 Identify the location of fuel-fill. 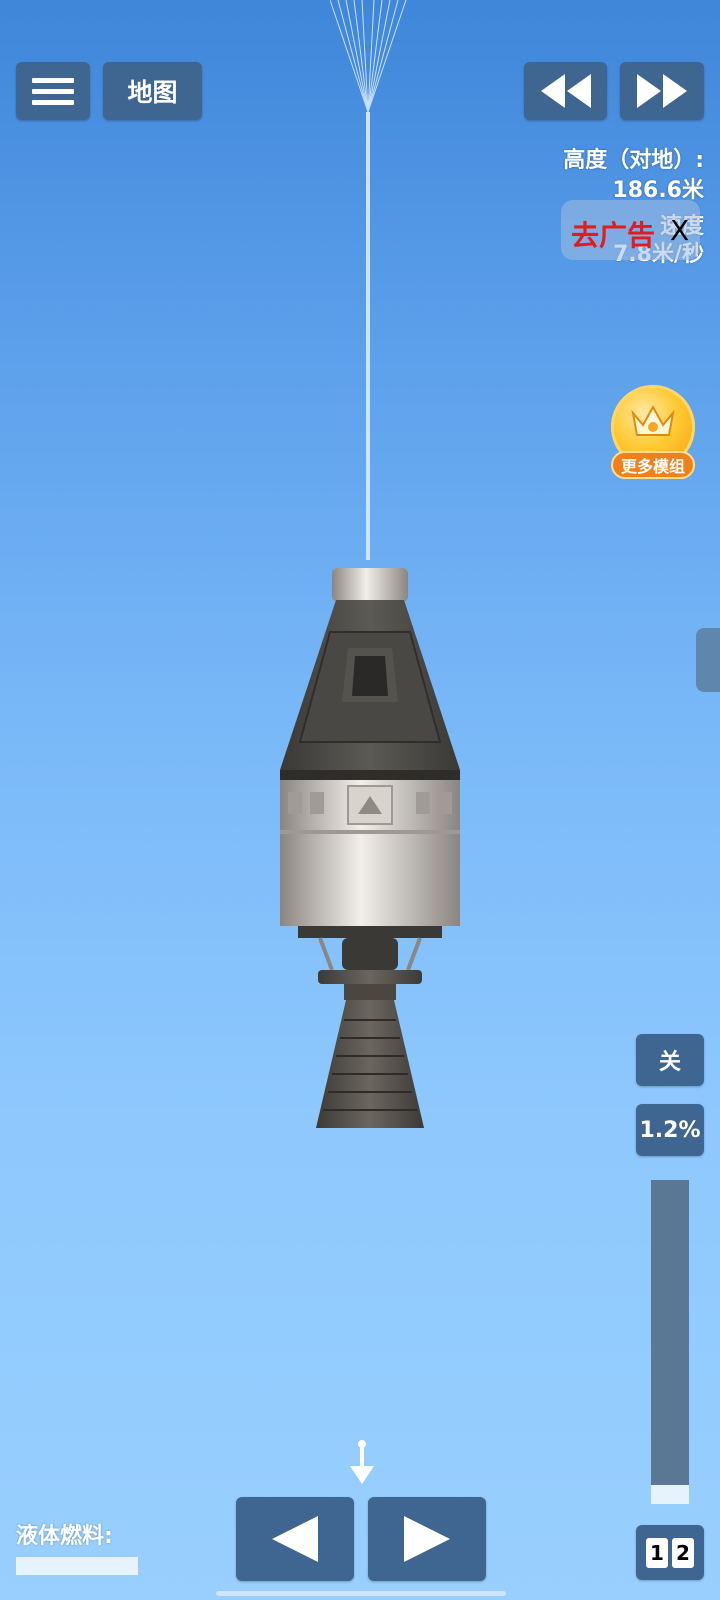
(77, 1566).